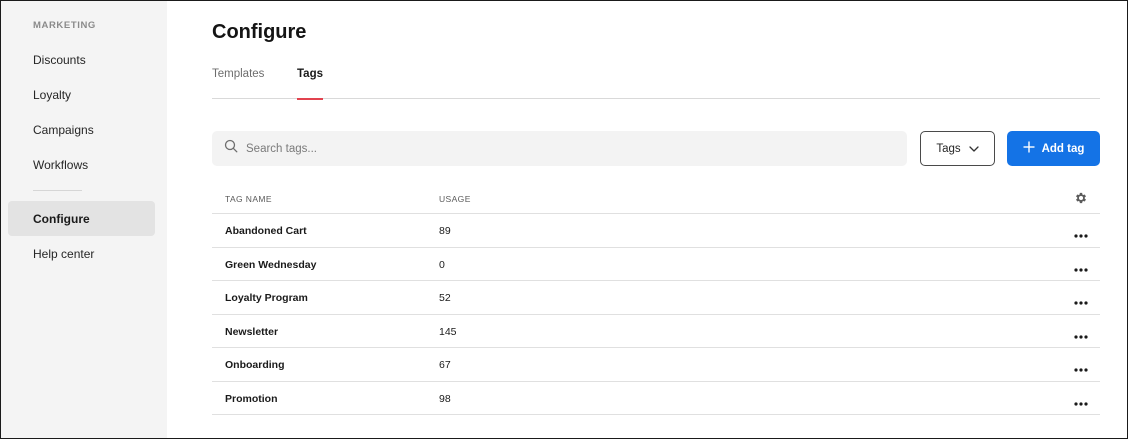  What do you see at coordinates (64, 25) in the screenshot?
I see `sidebar-section-title: MARKETING` at bounding box center [64, 25].